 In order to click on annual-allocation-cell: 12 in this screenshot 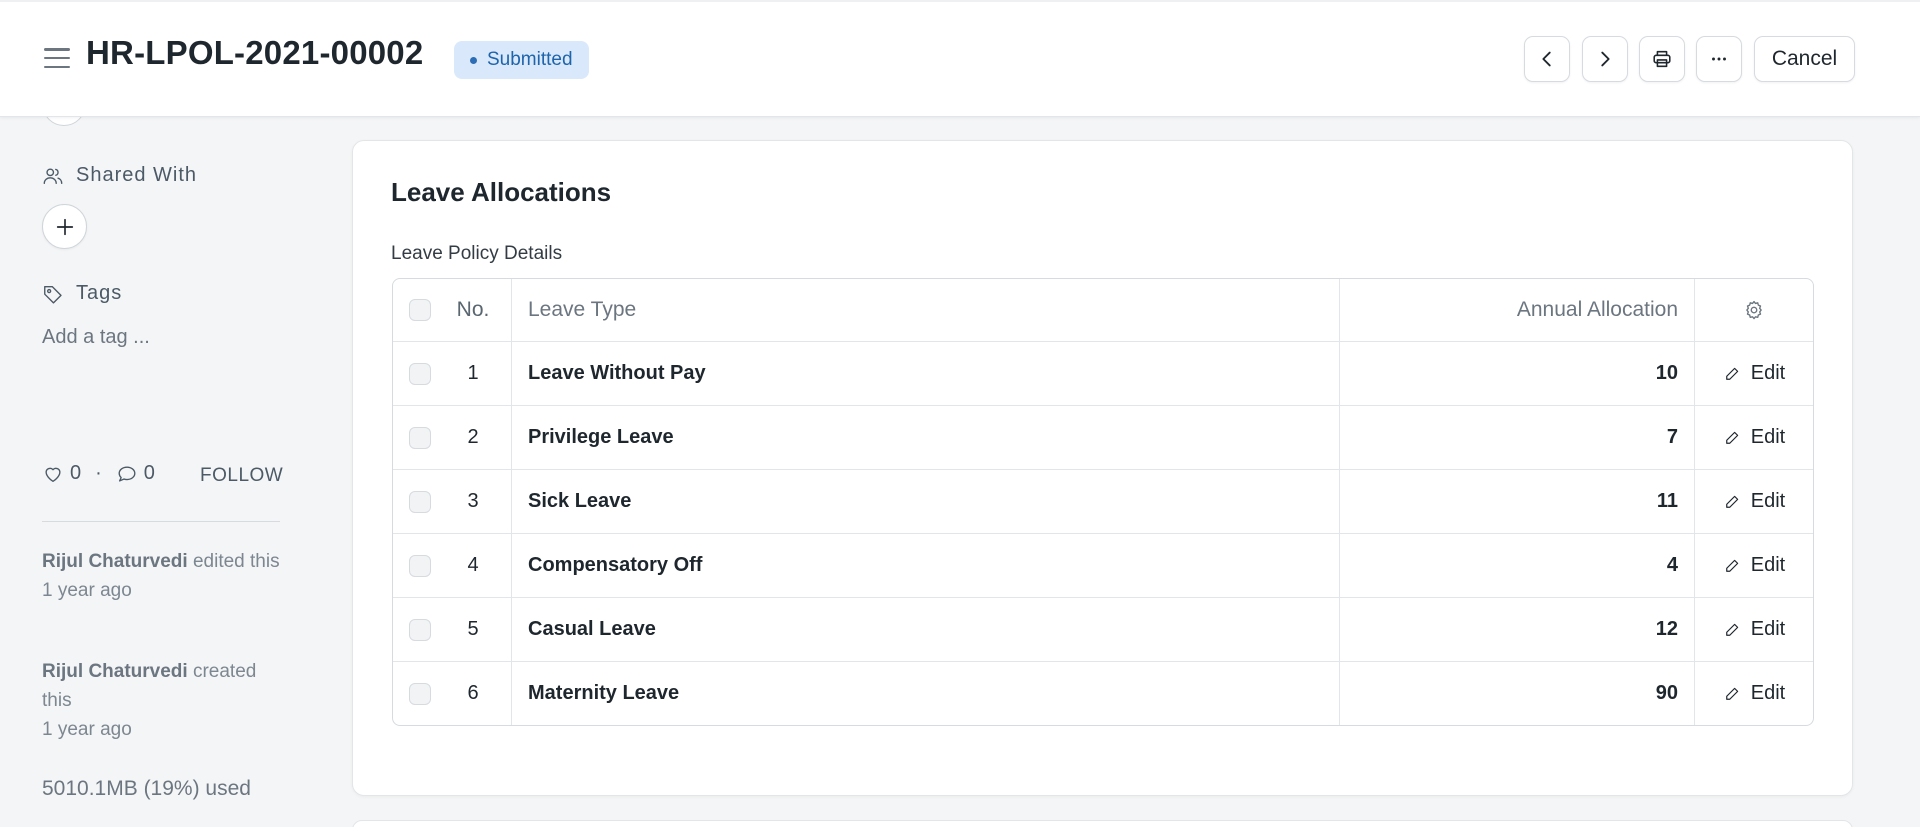, I will do `click(1516, 629)`.